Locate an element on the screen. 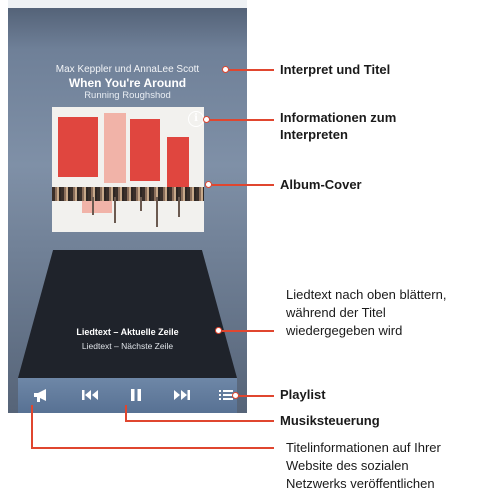 The height and width of the screenshot is (492, 478). next-icon is located at coordinates (182, 395).